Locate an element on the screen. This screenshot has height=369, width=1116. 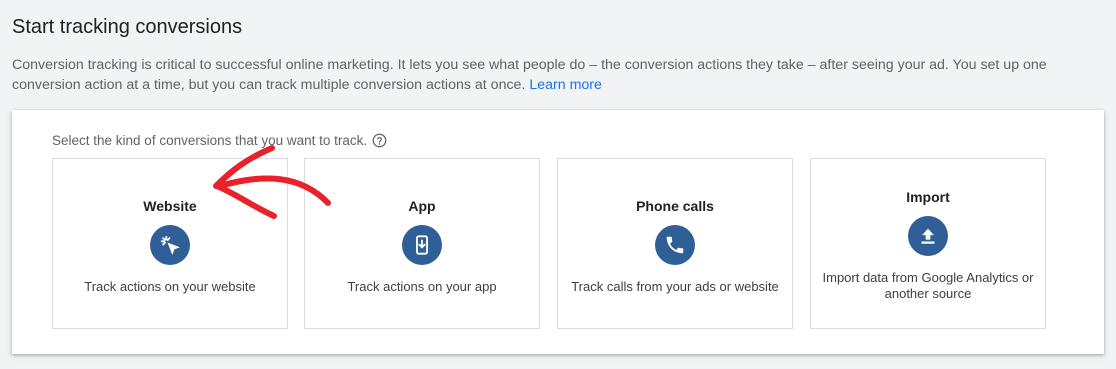
card-title: Website is located at coordinates (170, 206).